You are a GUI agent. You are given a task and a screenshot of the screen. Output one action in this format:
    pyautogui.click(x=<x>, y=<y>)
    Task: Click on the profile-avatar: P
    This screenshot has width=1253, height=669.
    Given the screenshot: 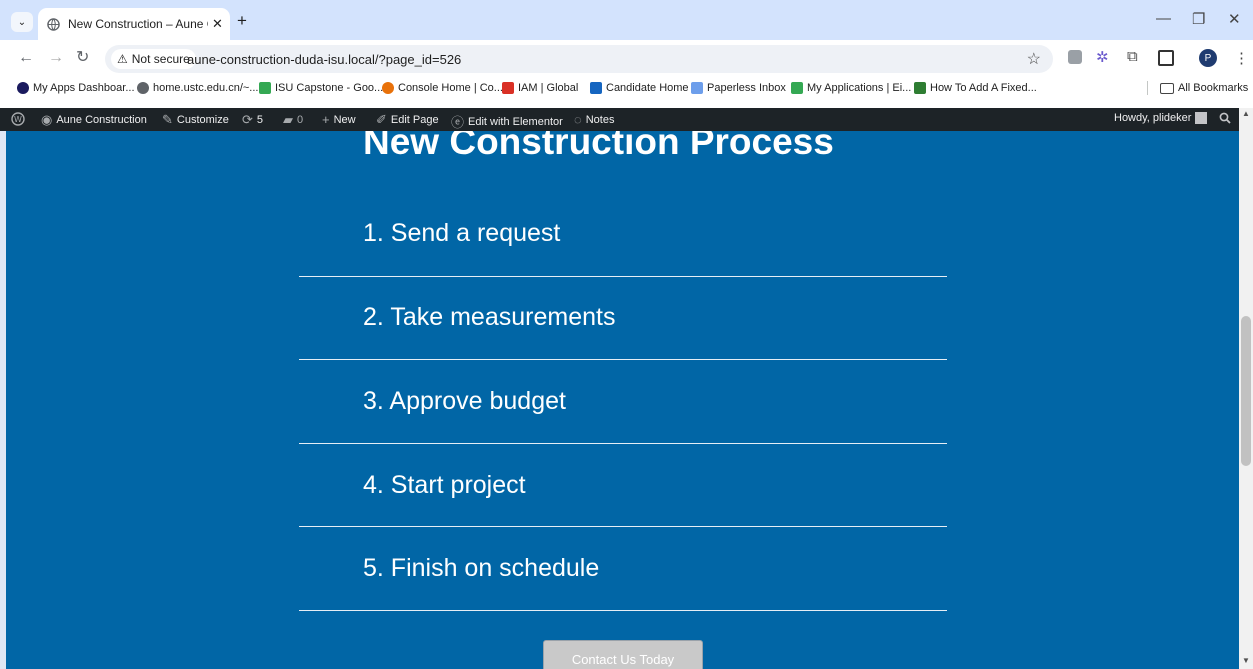 What is the action you would take?
    pyautogui.click(x=1208, y=58)
    